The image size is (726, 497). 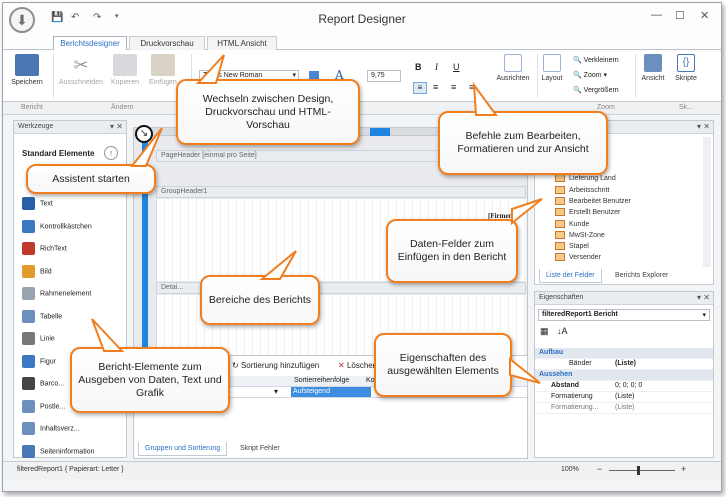 What do you see at coordinates (384, 76) in the screenshot?
I see `font-size-select: 9,75` at bounding box center [384, 76].